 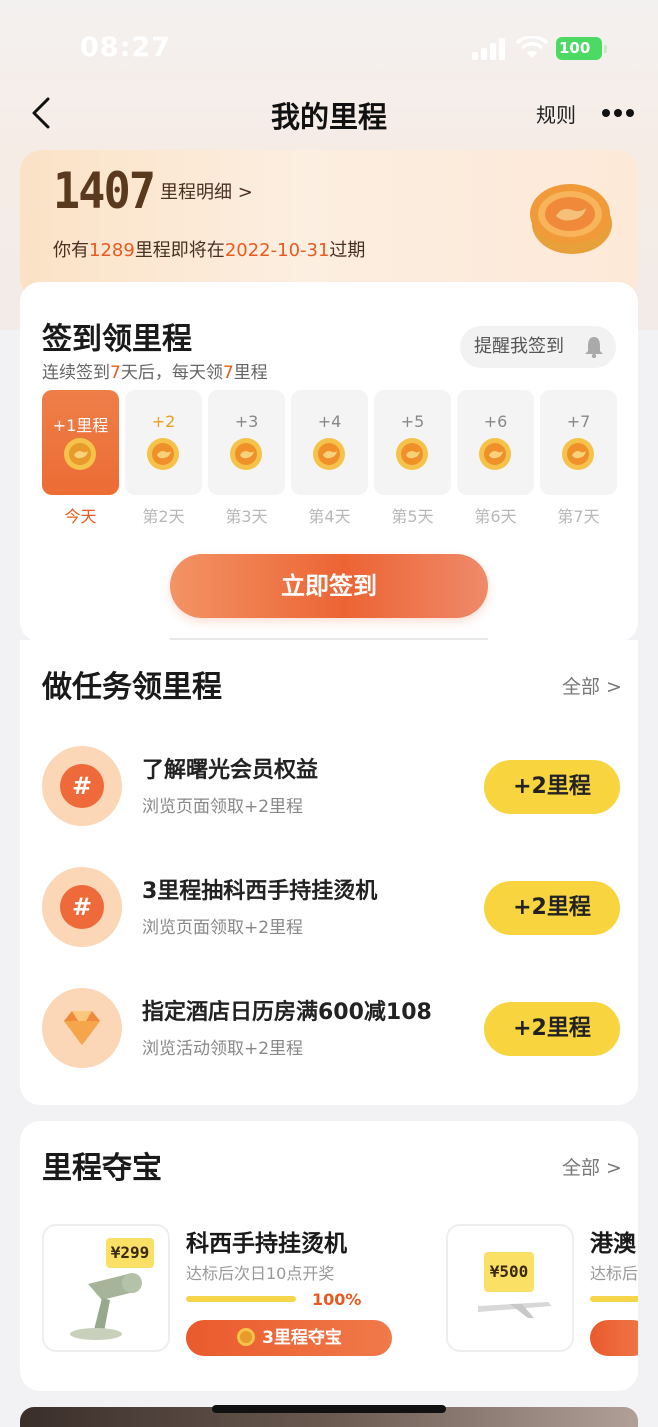 What do you see at coordinates (80, 425) in the screenshot?
I see `day-amount: +1里程` at bounding box center [80, 425].